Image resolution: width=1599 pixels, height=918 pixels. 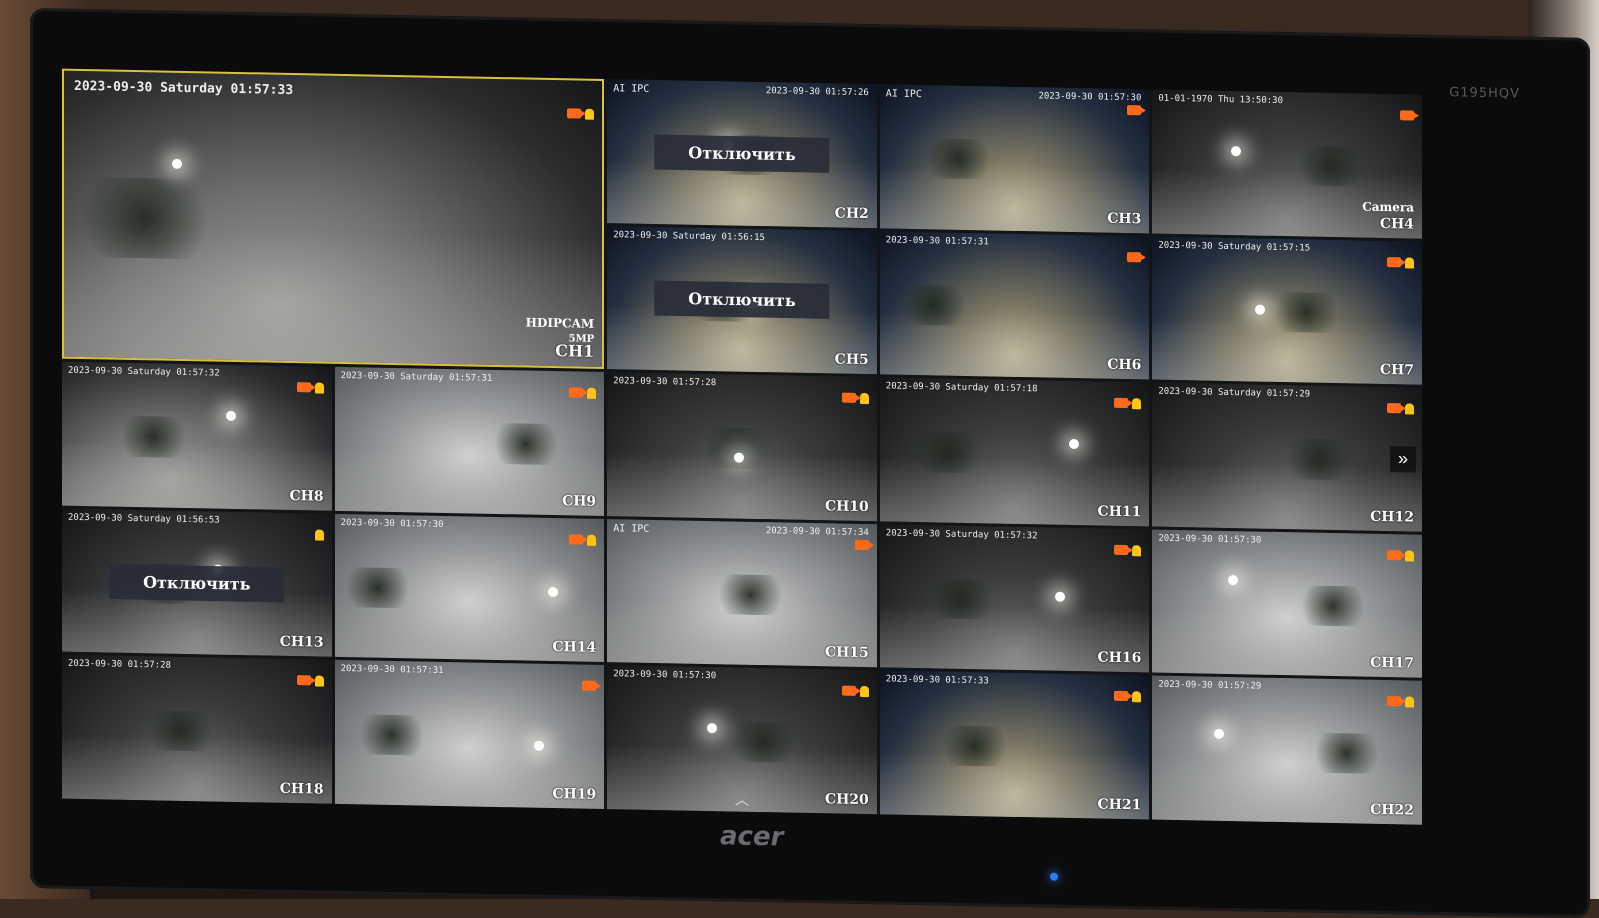 What do you see at coordinates (1014, 305) in the screenshot?
I see `camera-tile-ch6: 2023-09-30 01:57:31 CH6` at bounding box center [1014, 305].